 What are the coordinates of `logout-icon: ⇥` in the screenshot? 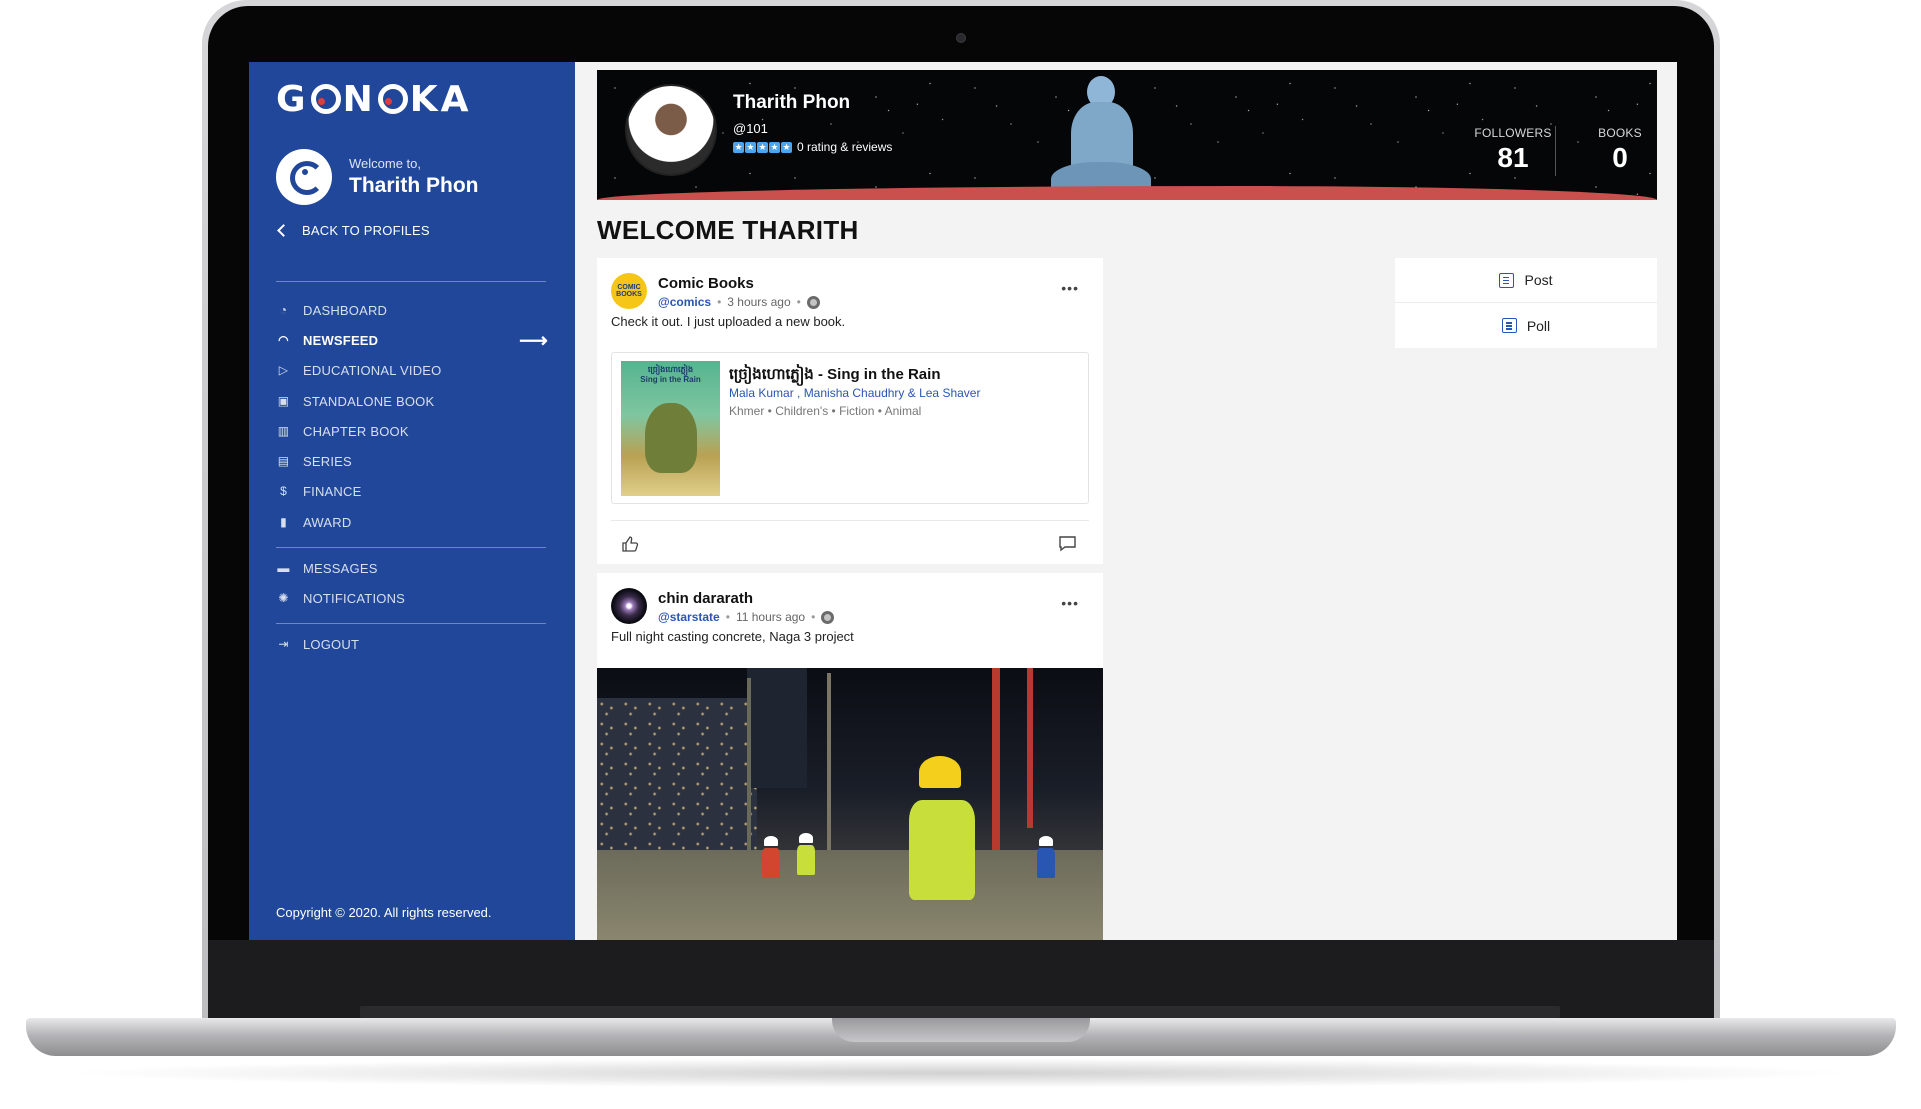 It's located at (283, 644).